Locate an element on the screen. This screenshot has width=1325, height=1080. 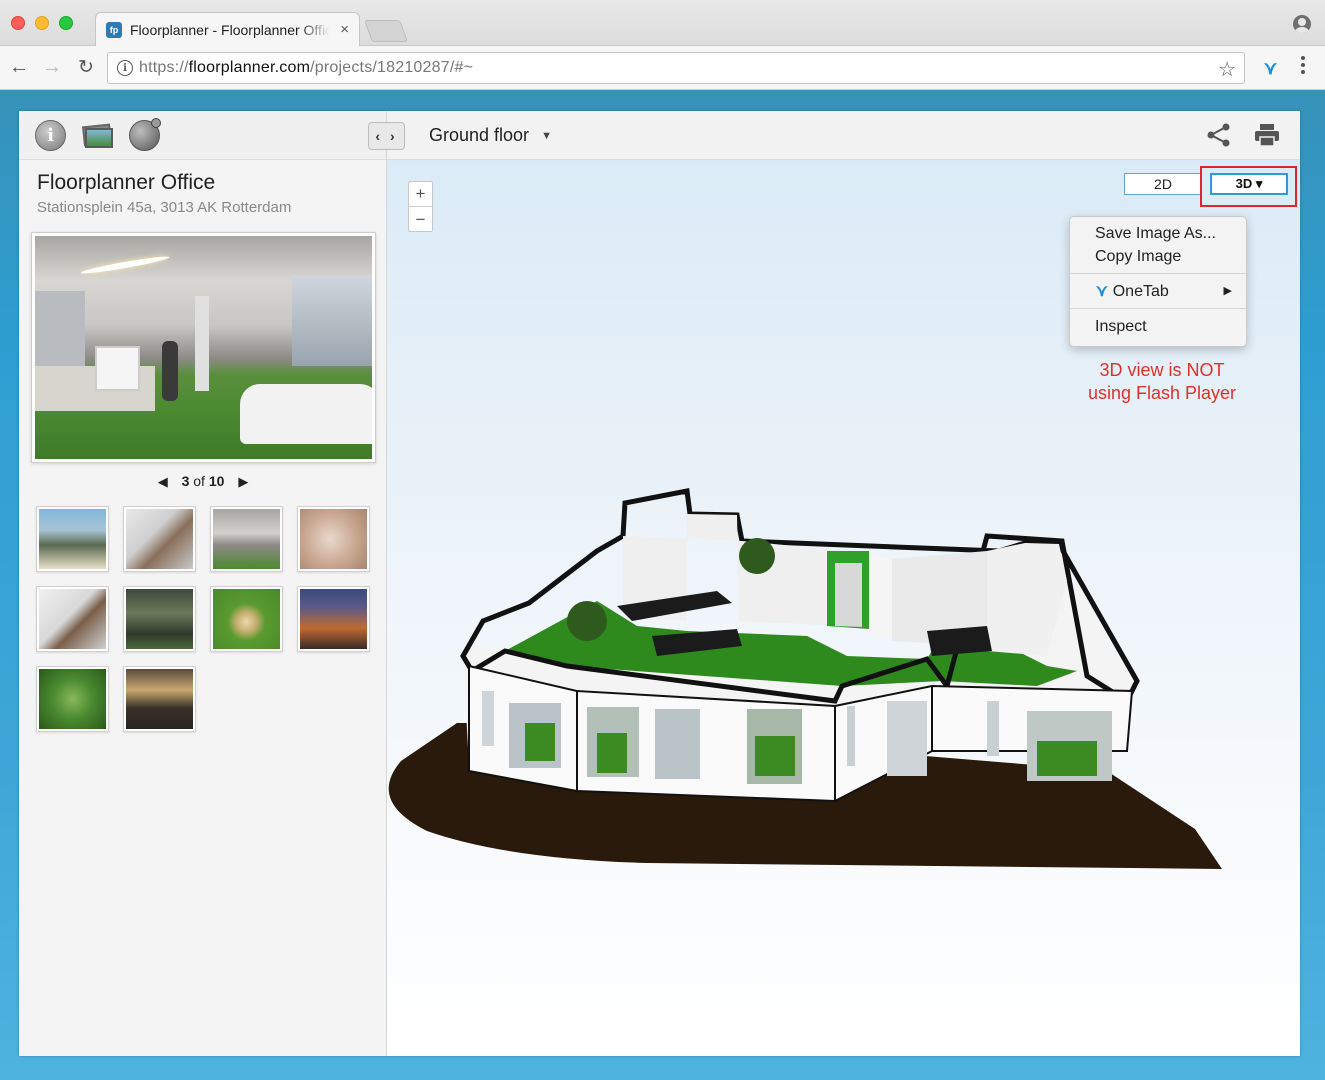
minimize-window-button is located at coordinates (42, 23).